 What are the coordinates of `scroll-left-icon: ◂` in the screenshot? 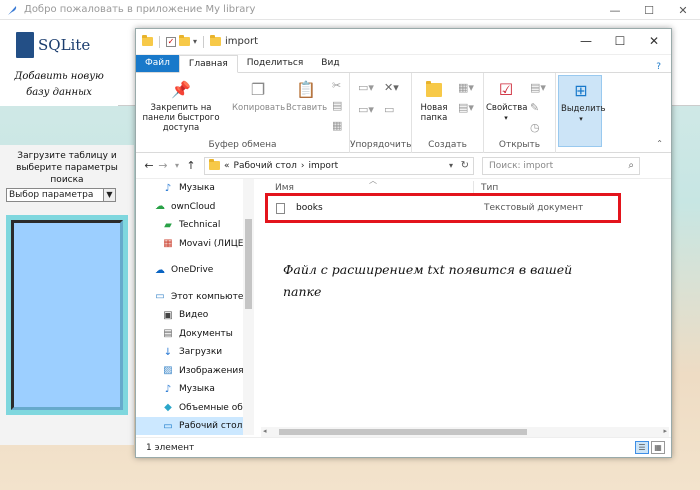 It's located at (265, 431).